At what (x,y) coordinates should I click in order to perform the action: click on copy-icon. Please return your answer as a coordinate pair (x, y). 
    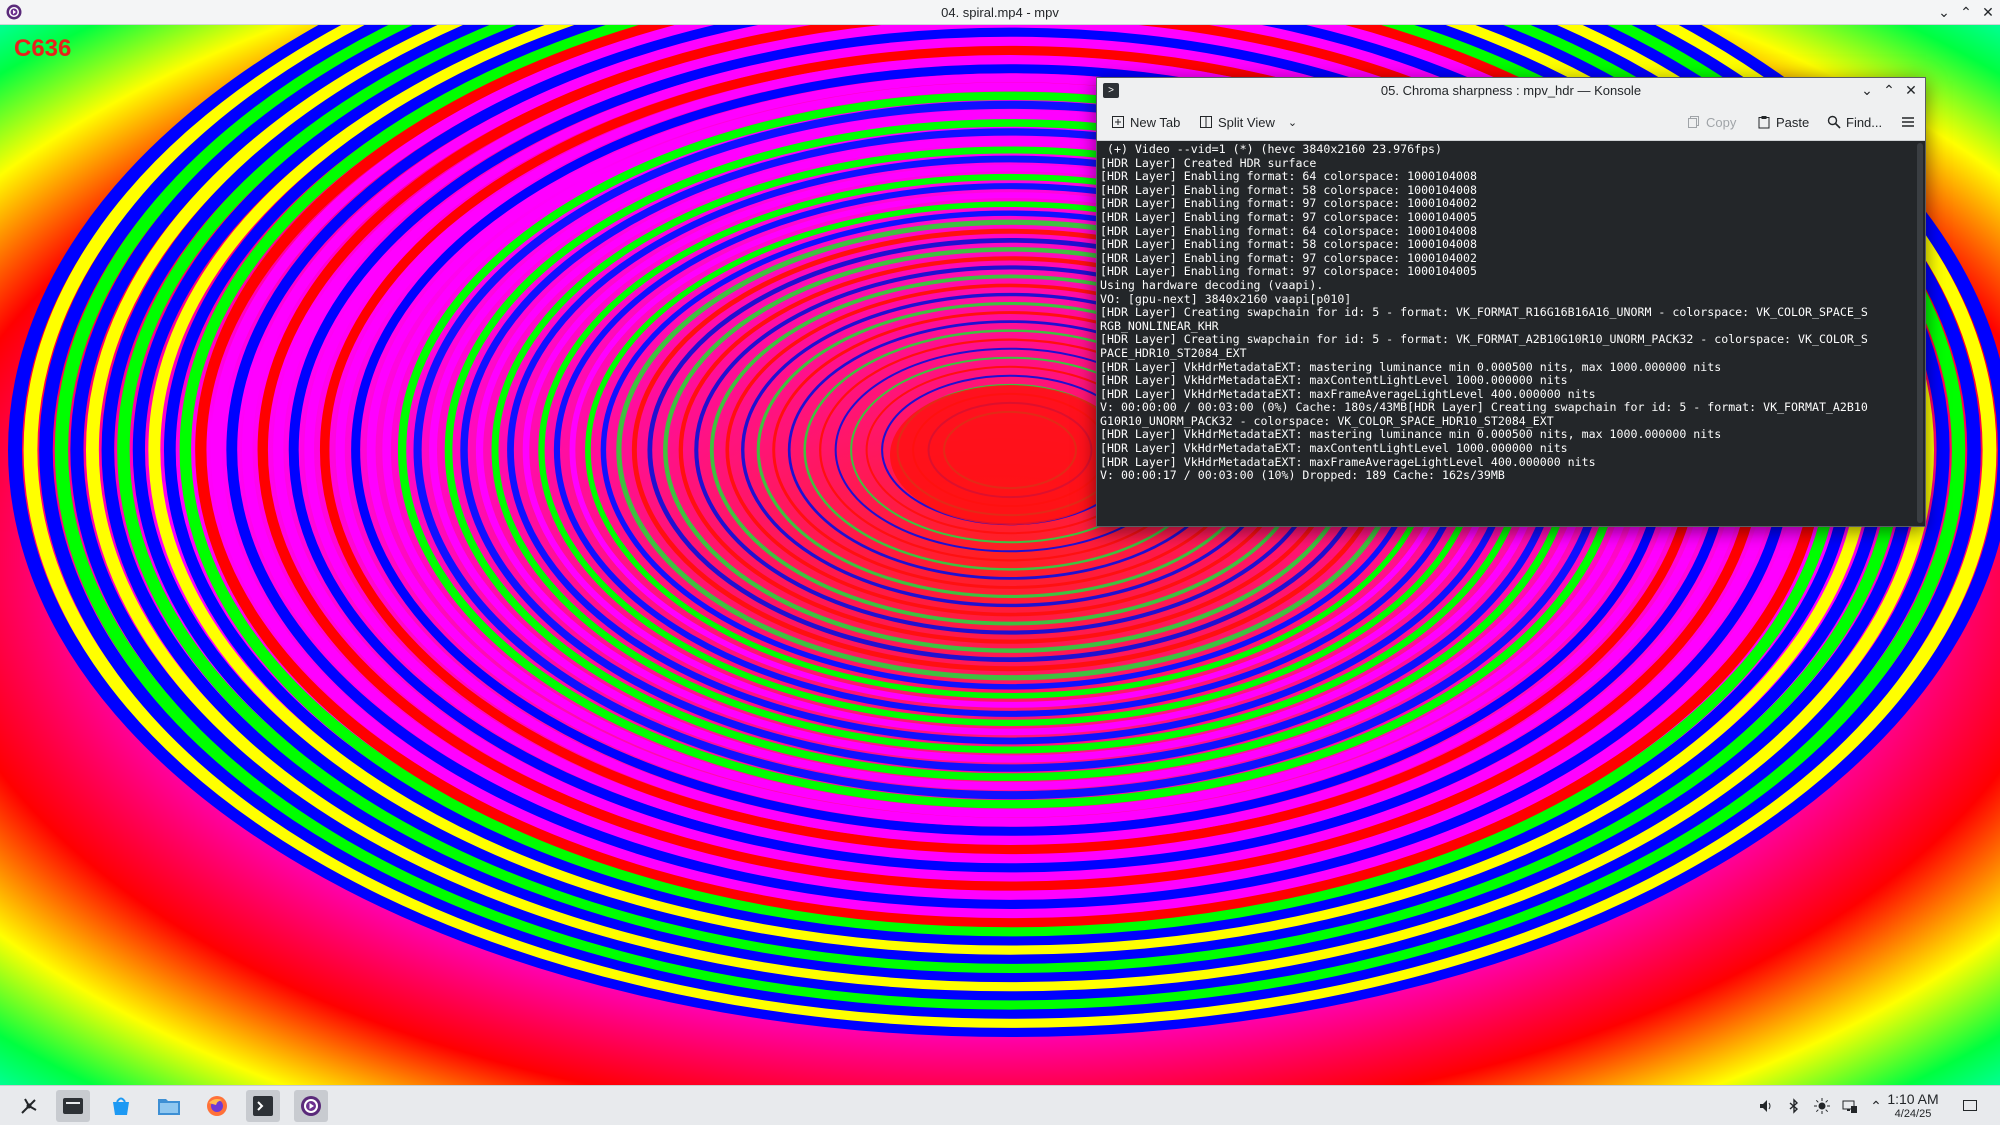
    Looking at the image, I should click on (1693, 122).